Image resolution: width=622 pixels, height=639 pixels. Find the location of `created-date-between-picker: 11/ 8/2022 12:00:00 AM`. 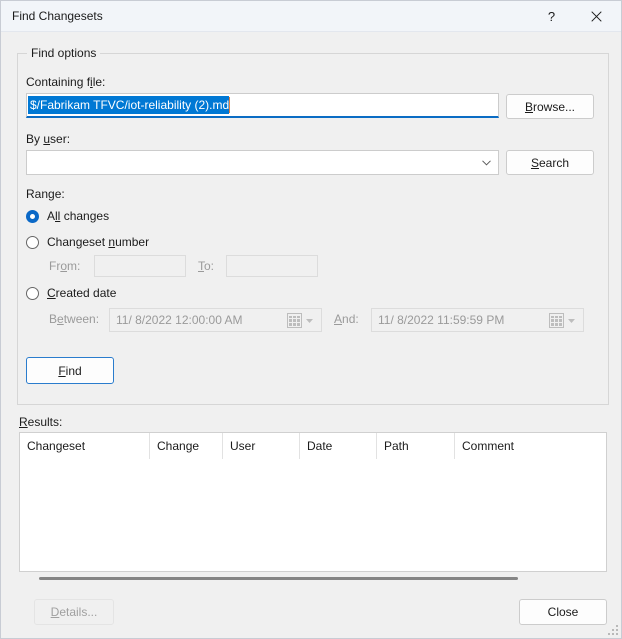

created-date-between-picker: 11/ 8/2022 12:00:00 AM is located at coordinates (215, 320).